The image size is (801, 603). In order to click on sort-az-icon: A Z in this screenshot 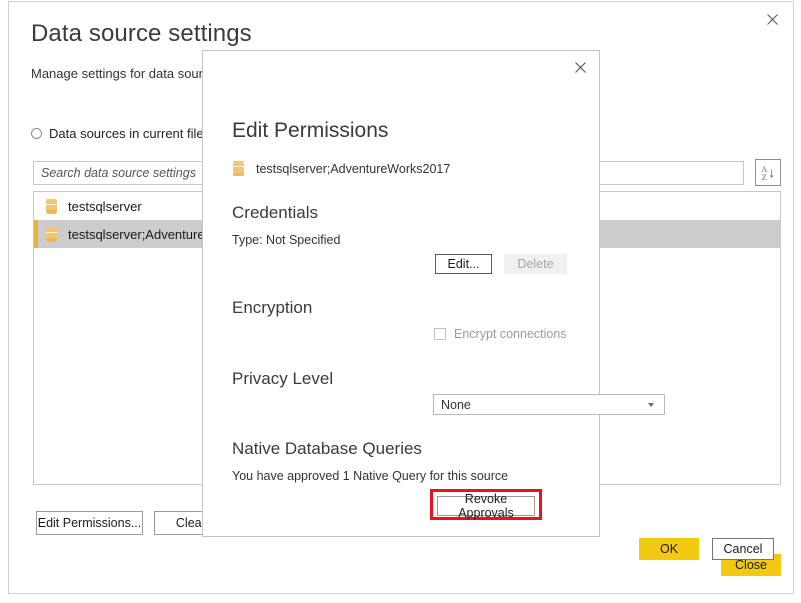, I will do `click(764, 173)`.